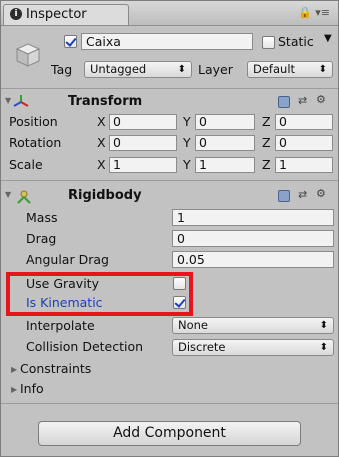  Describe the element at coordinates (24, 197) in the screenshot. I see `rigidbody-icon` at that location.